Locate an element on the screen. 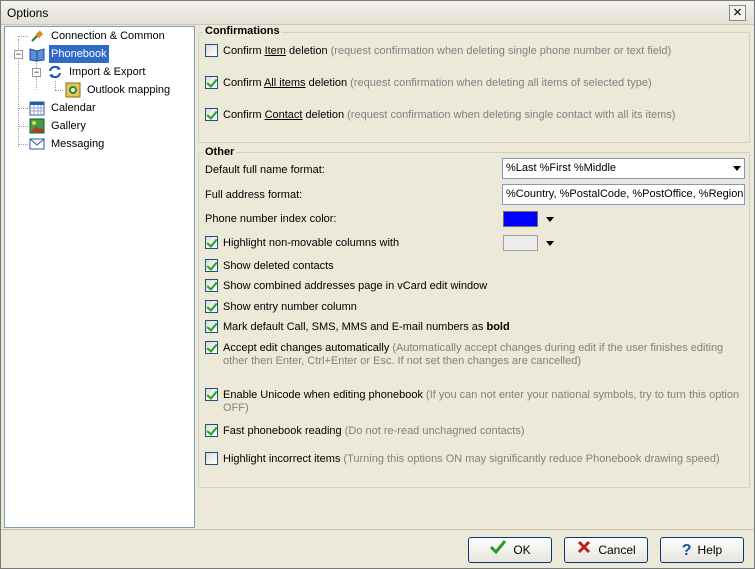 The height and width of the screenshot is (569, 755). full-address-format-label: Full address format: is located at coordinates (254, 195).